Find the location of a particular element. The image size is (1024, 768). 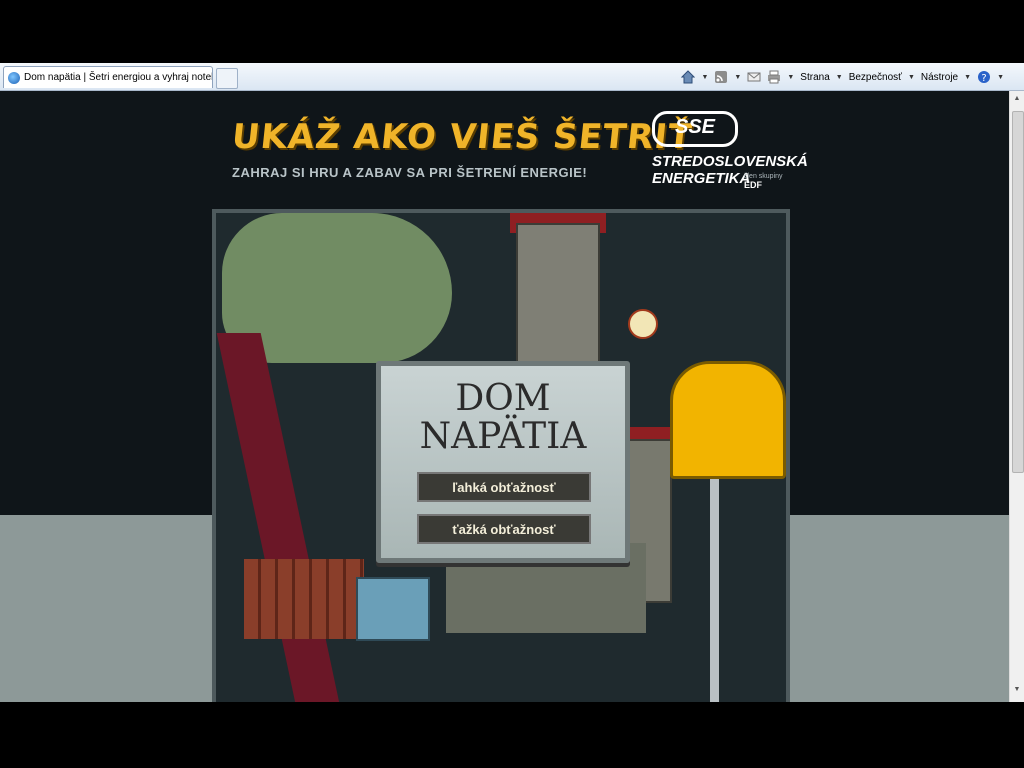

feeds-icon is located at coordinates (721, 77).